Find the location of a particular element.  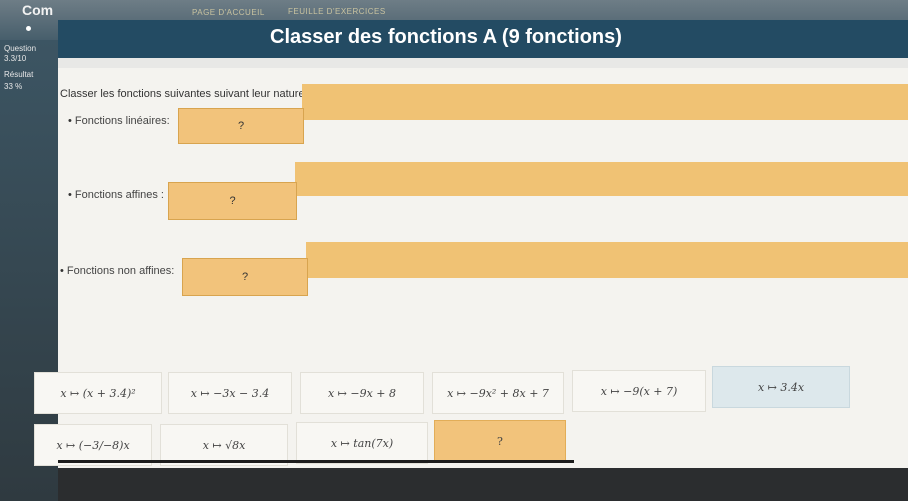

tab-course-page: PAGE D'ACCUEIL is located at coordinates (228, 12).